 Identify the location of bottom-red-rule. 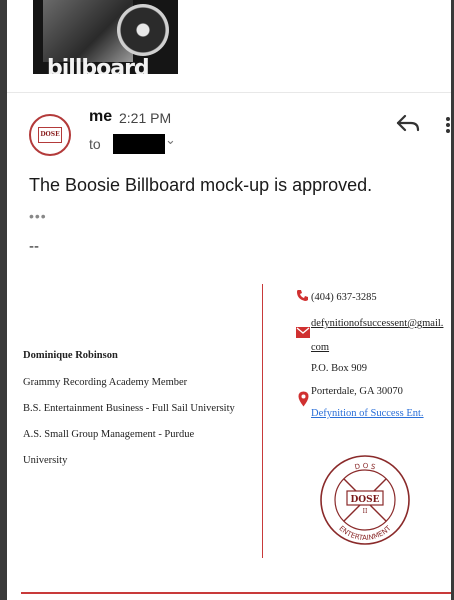
(236, 593).